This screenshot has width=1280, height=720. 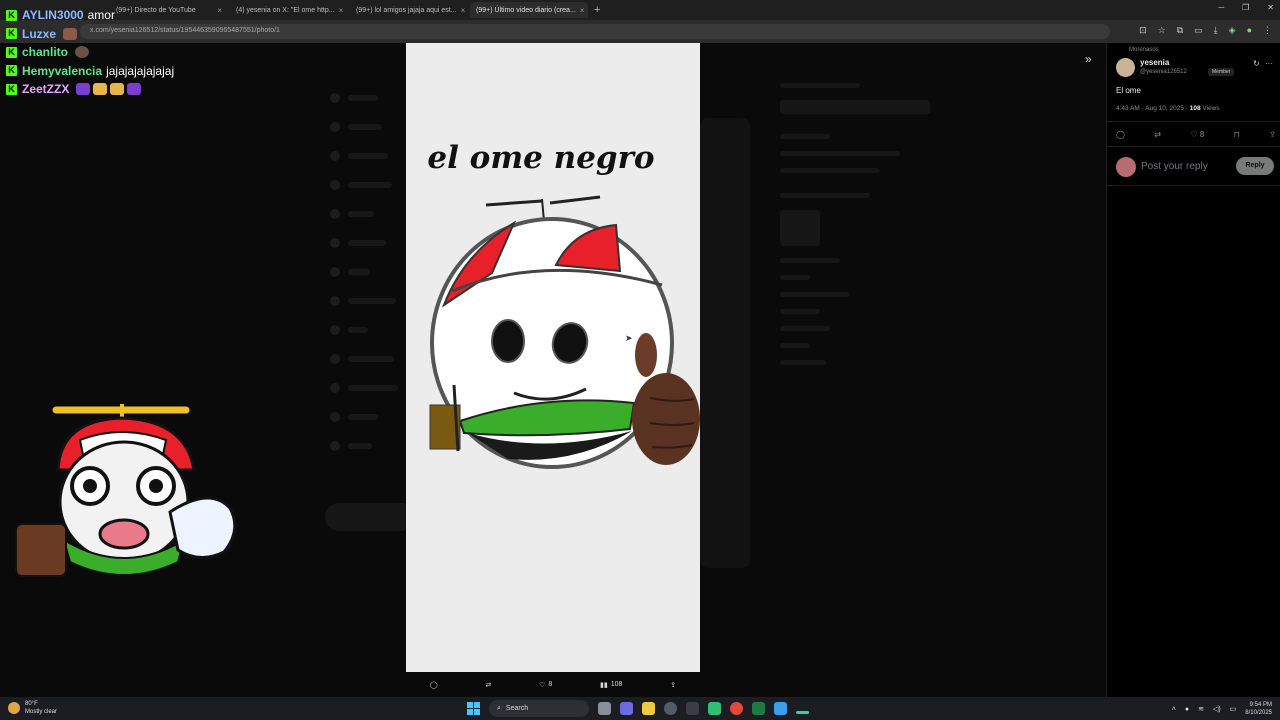 I want to click on bookmark-star-icon: ☆, so click(x=1162, y=30).